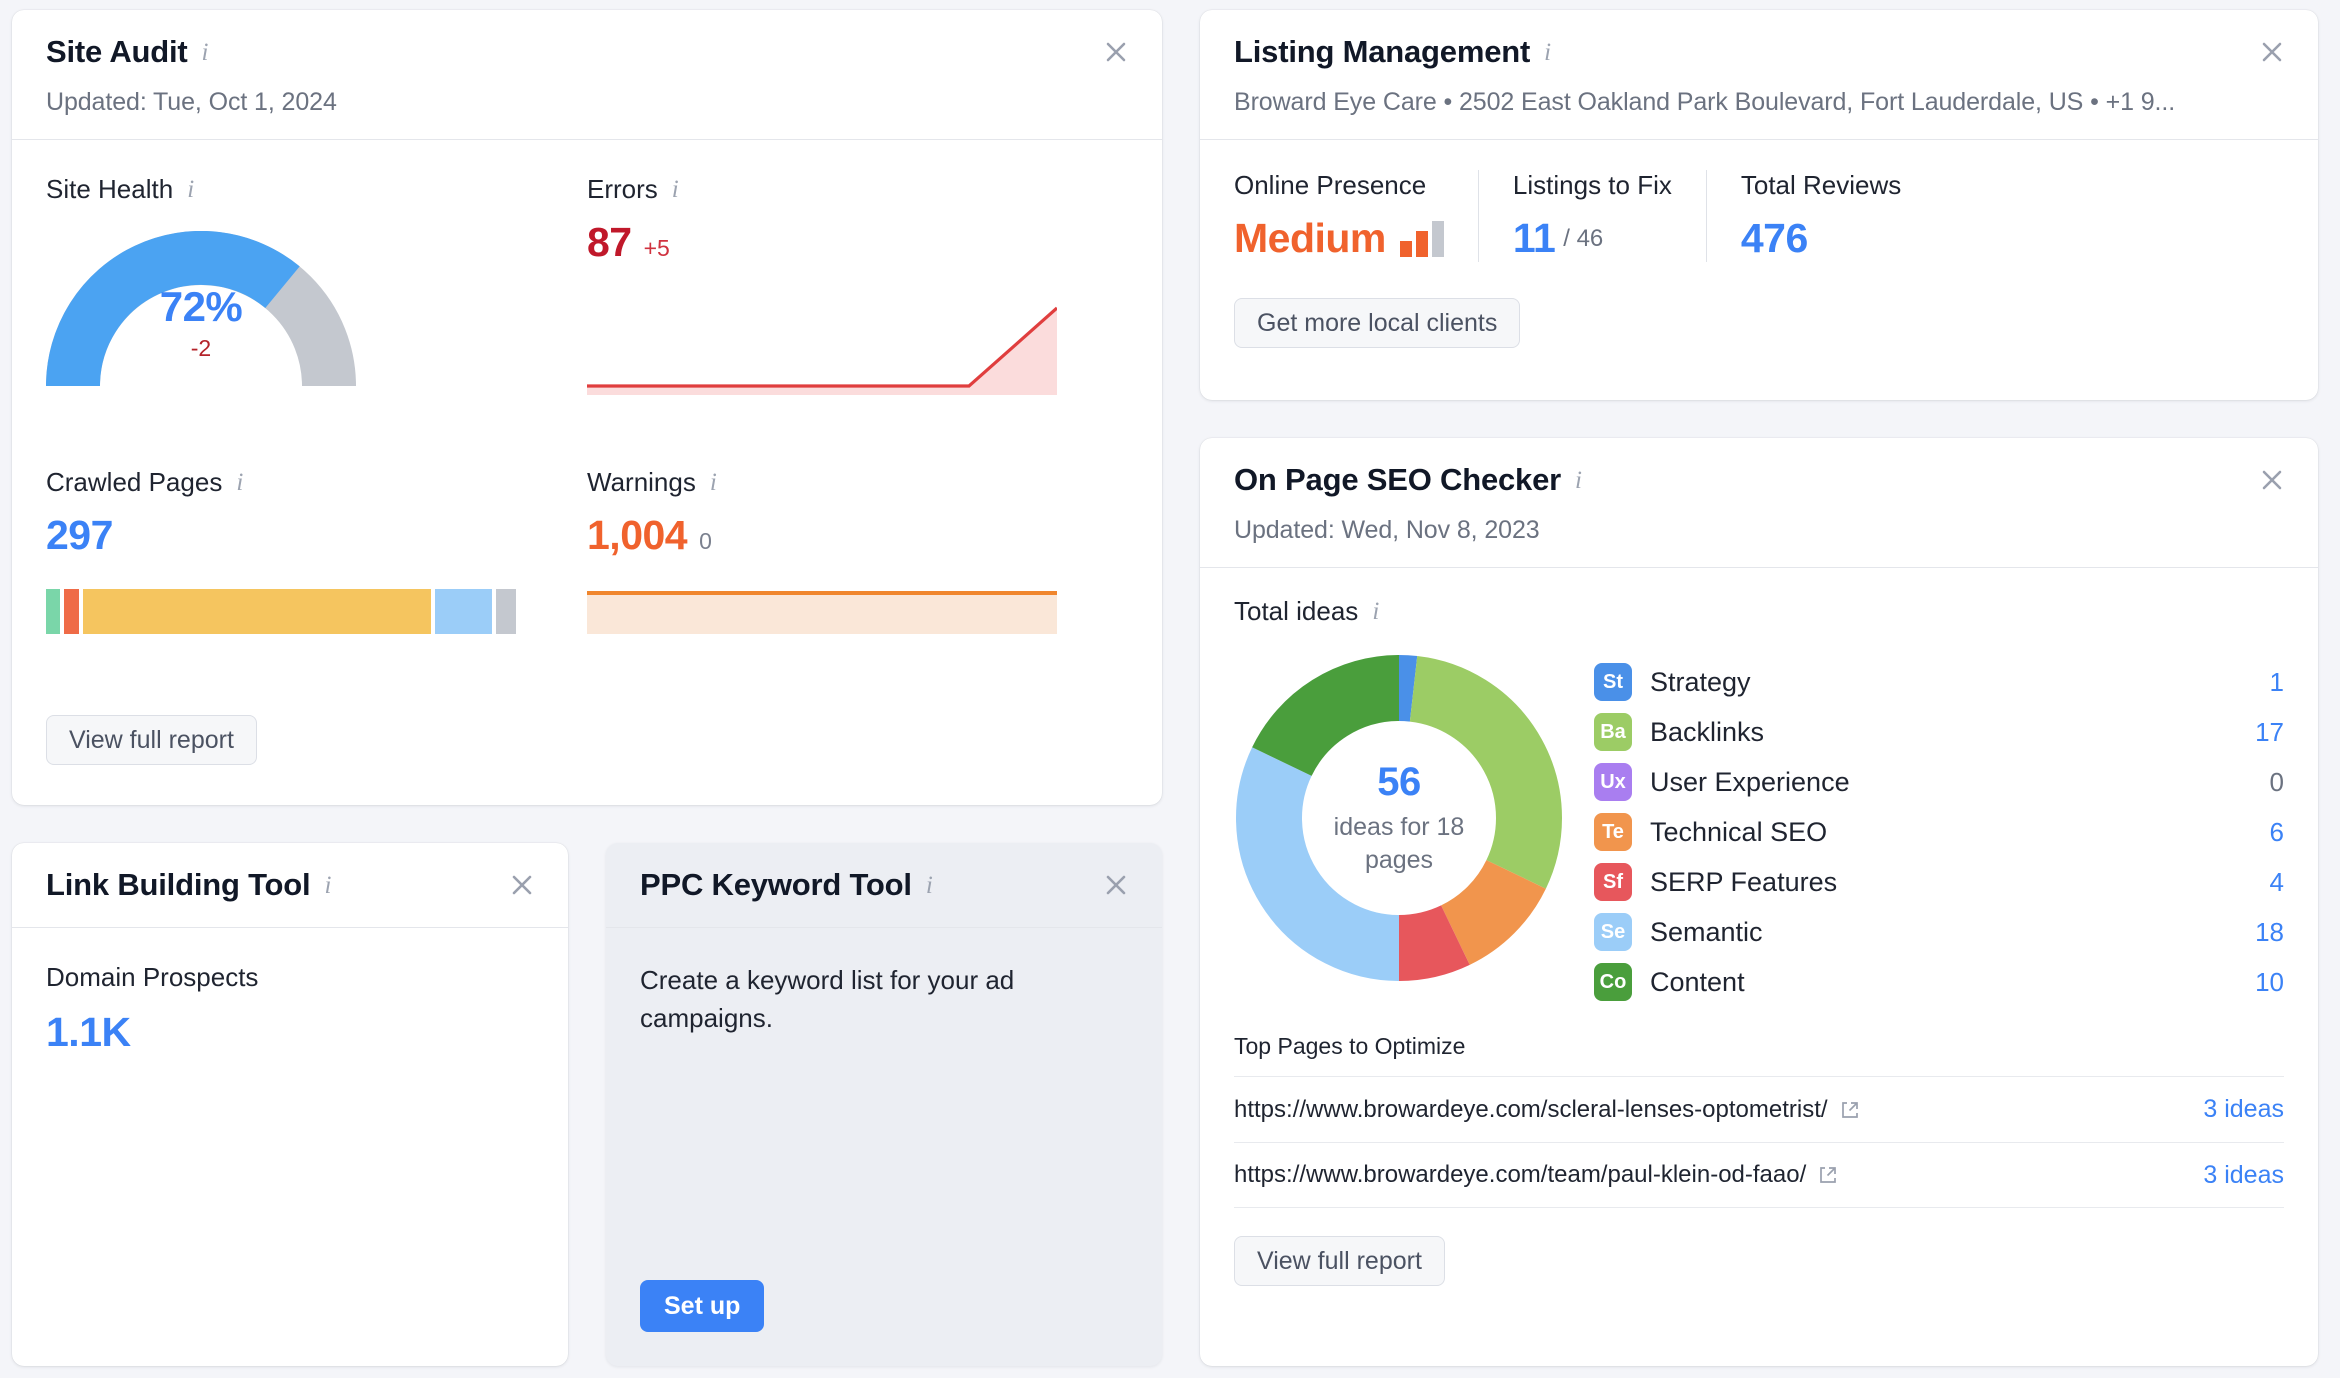 Image resolution: width=2340 pixels, height=1378 pixels. I want to click on legend-label: User Experience, so click(1750, 781).